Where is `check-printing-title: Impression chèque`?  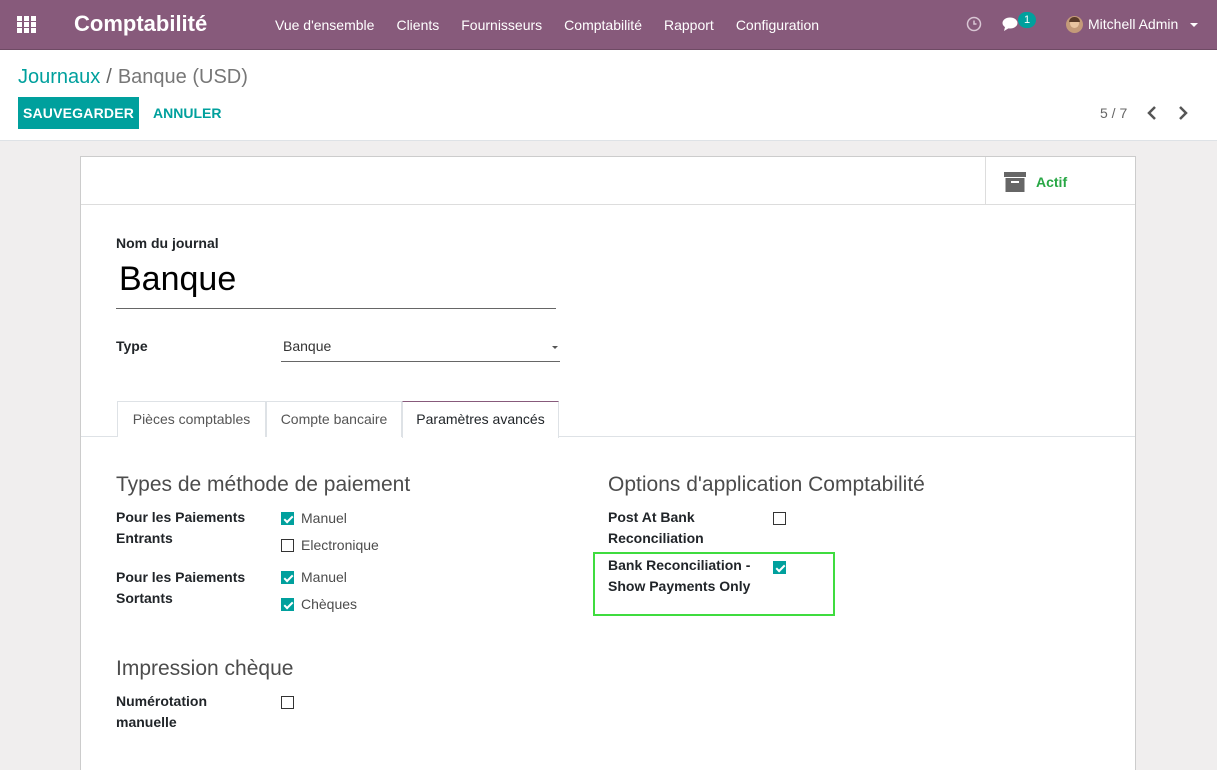 check-printing-title: Impression chèque is located at coordinates (205, 668).